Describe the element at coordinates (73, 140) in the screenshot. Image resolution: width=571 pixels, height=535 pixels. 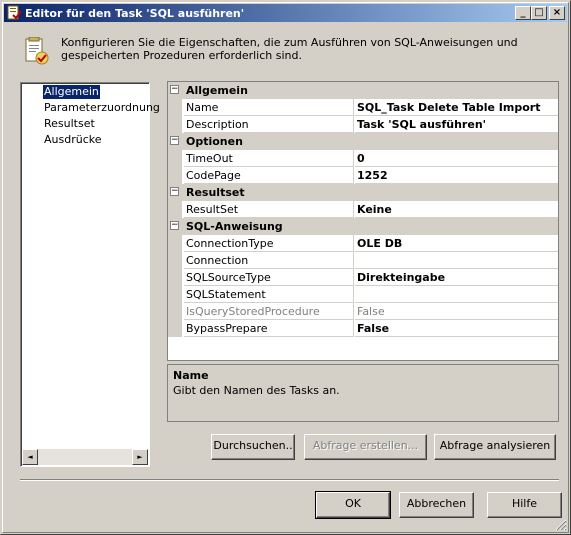
I see `nav-item-ausdruecke: Ausdrücke` at that location.